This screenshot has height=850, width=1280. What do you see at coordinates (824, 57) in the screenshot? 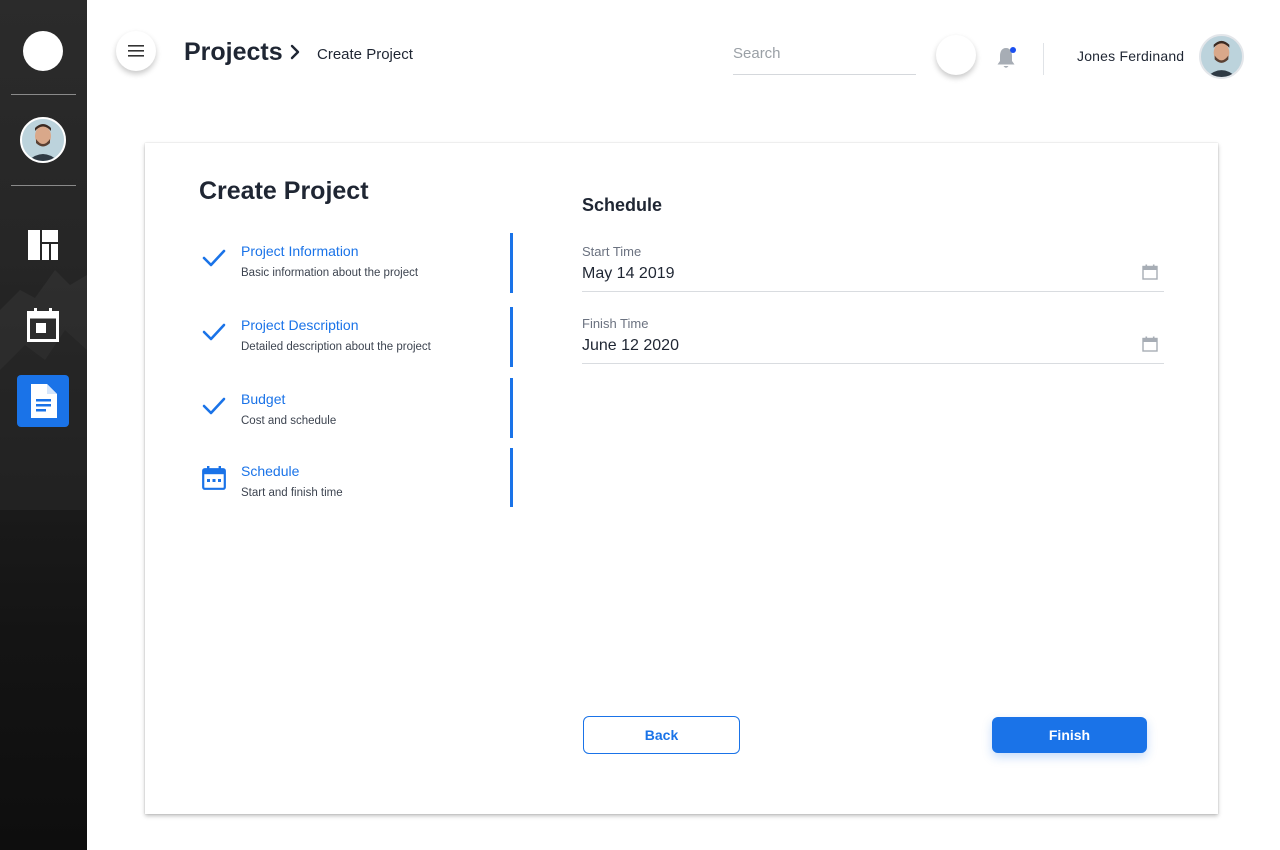
I see `search-input` at bounding box center [824, 57].